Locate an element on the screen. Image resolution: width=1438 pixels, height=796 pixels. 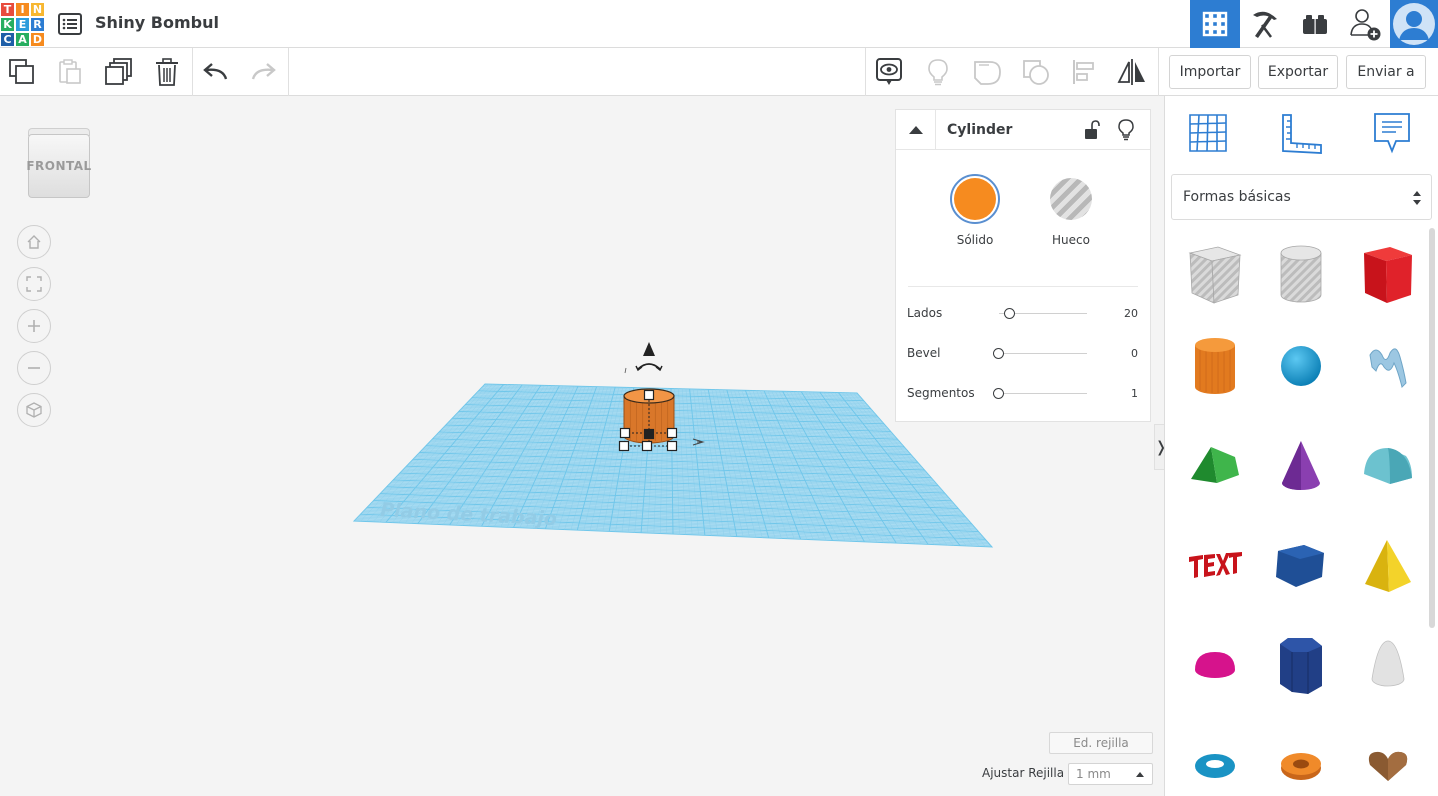
shape-round-roof is located at coordinates (1388, 466).